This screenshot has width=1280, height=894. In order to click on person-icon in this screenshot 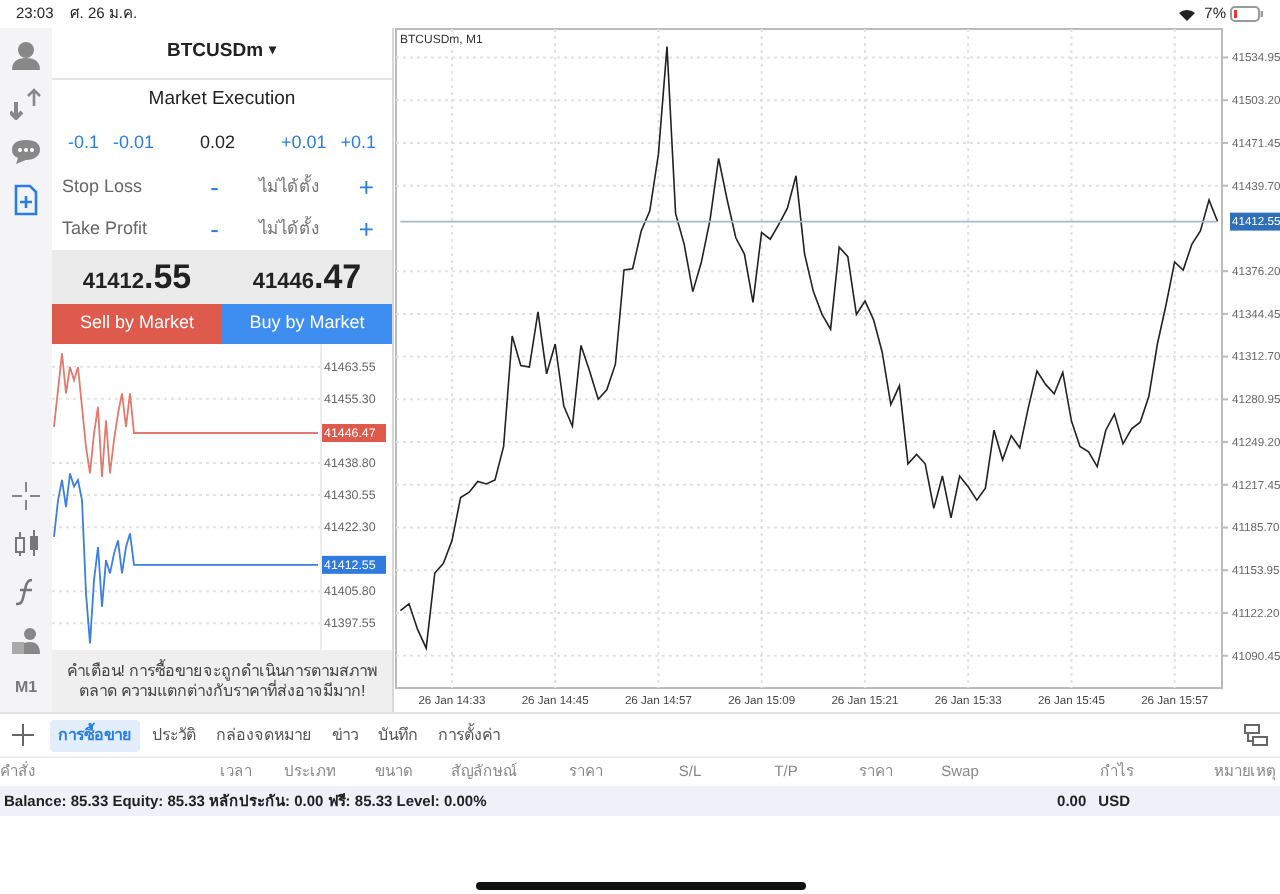, I will do `click(26, 56)`.